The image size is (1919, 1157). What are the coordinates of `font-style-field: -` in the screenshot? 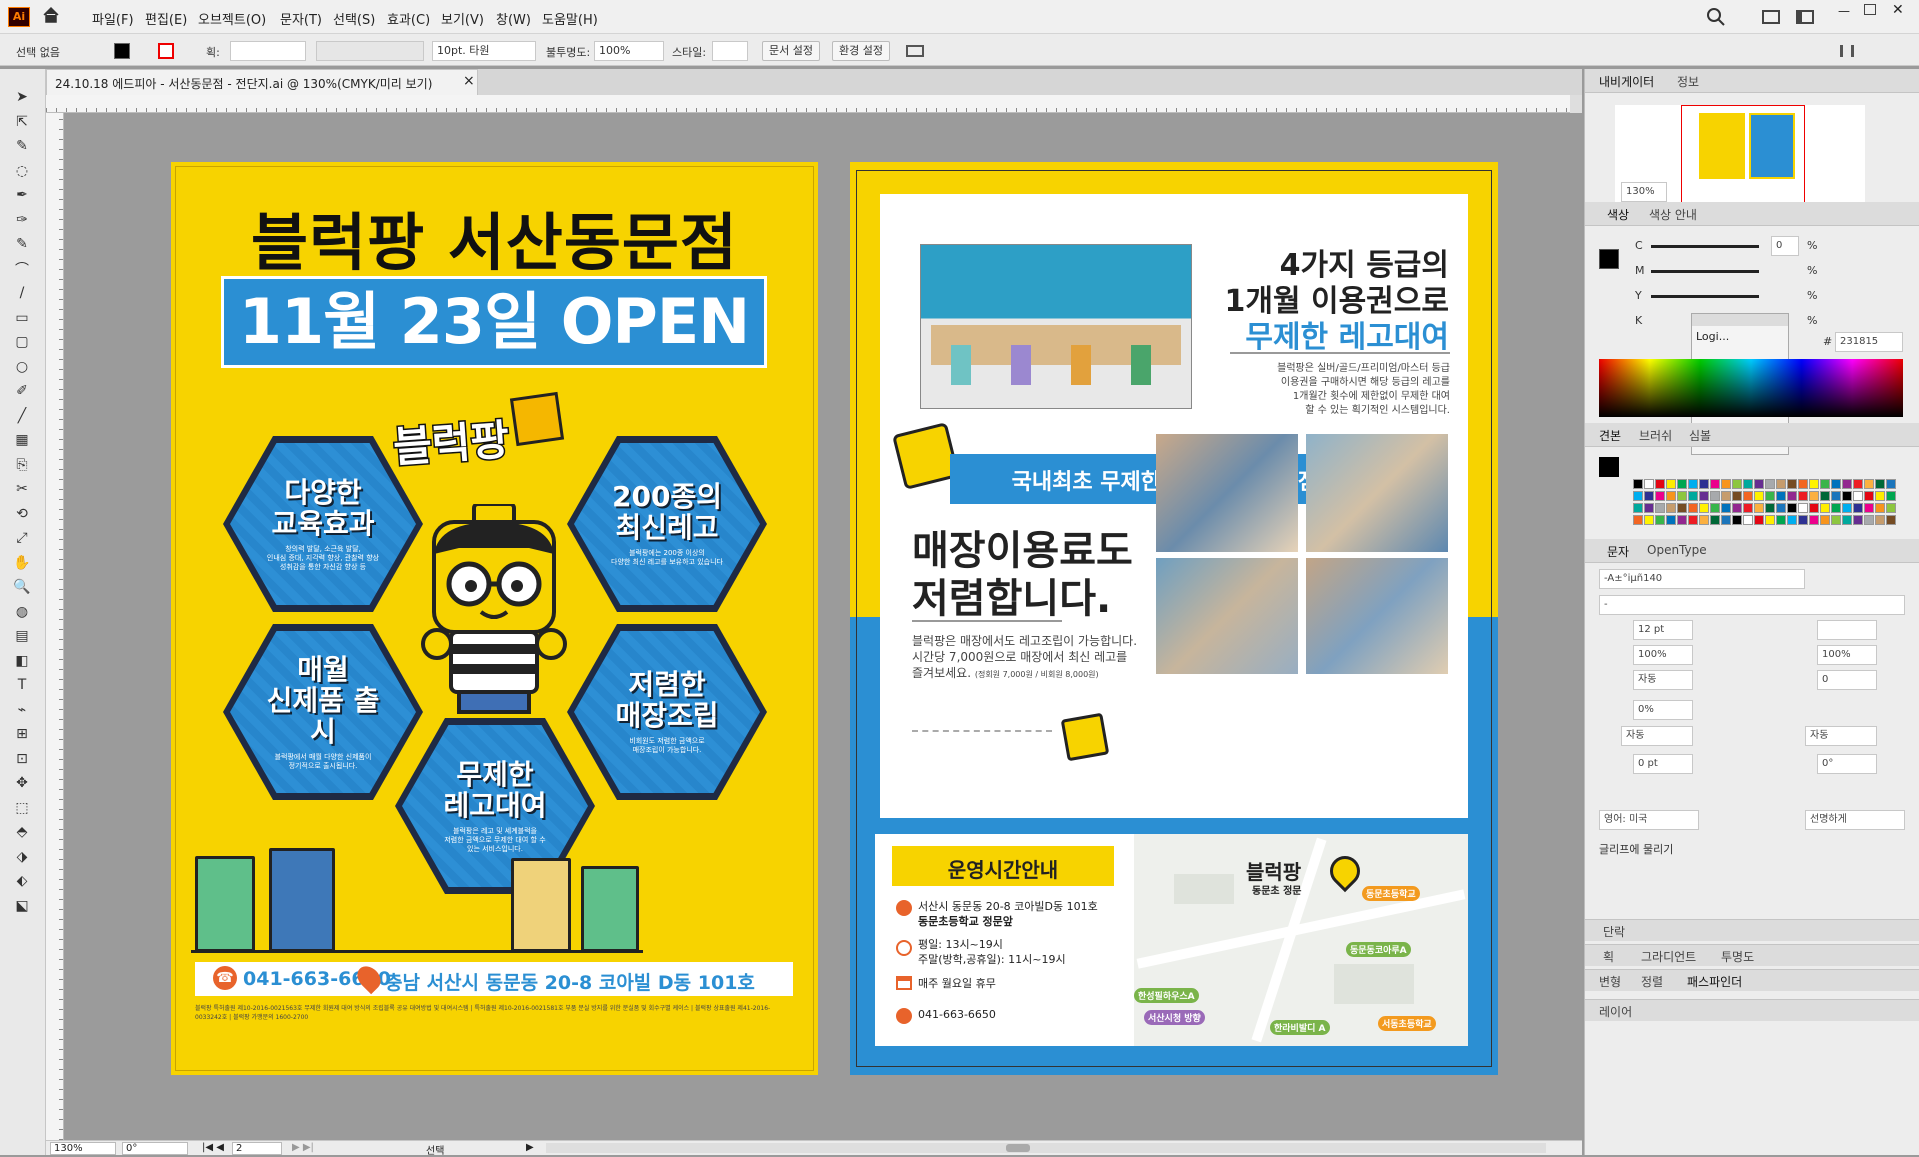 It's located at (1752, 605).